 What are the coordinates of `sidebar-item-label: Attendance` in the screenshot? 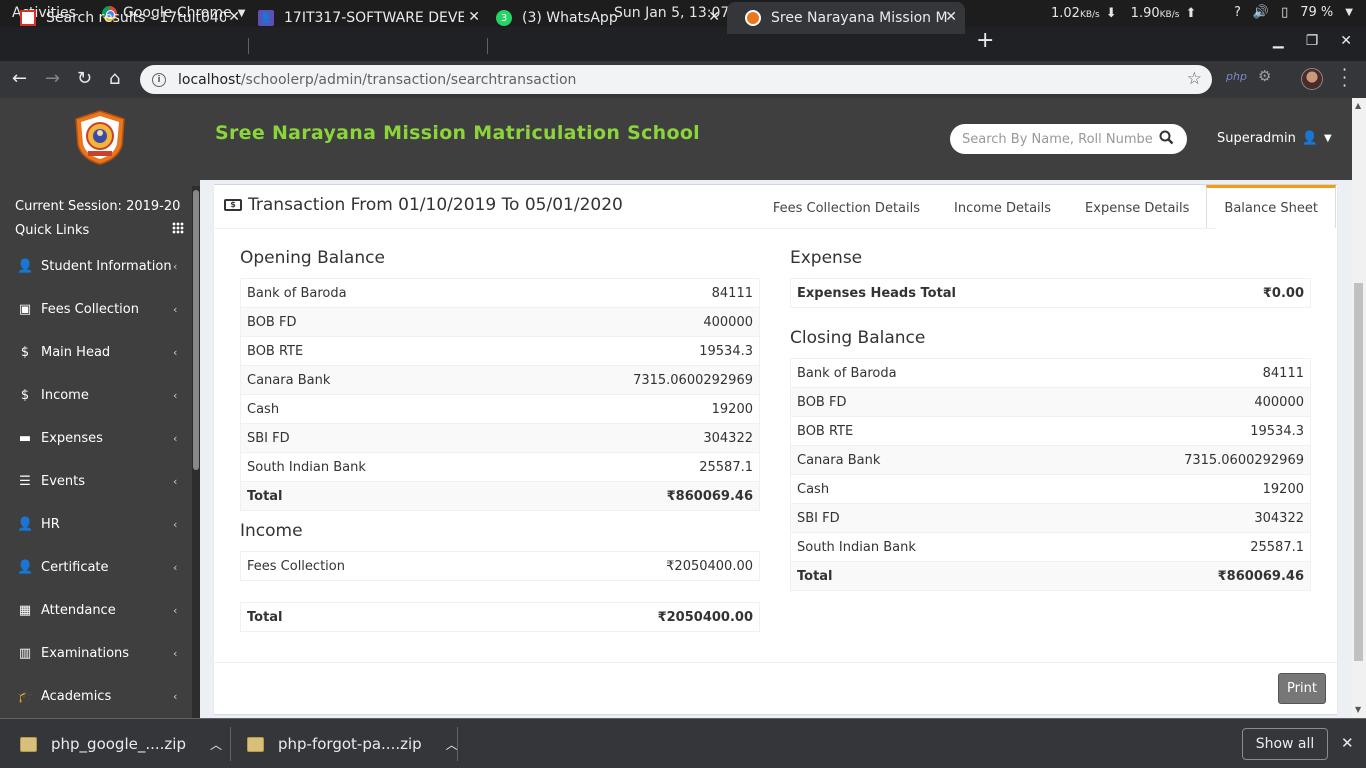 It's located at (78, 610).